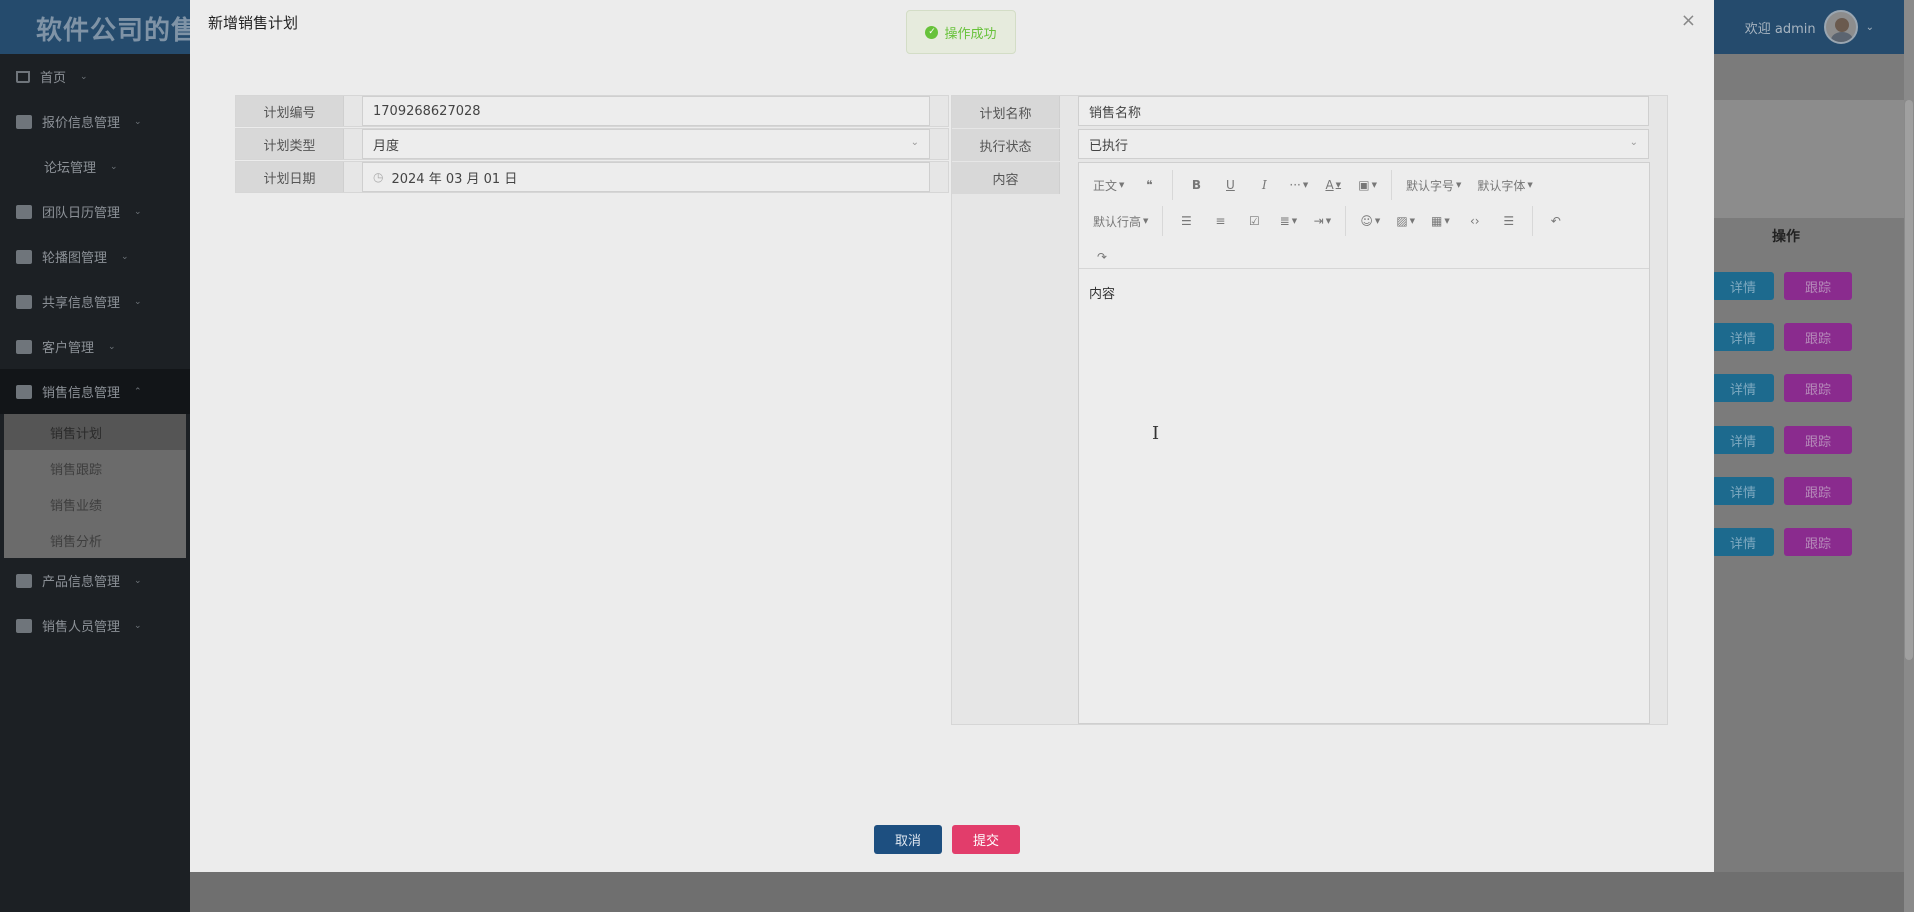 The height and width of the screenshot is (912, 1914). I want to click on sidebar-item-forum: 论坛管理 ⌄, so click(95, 166).